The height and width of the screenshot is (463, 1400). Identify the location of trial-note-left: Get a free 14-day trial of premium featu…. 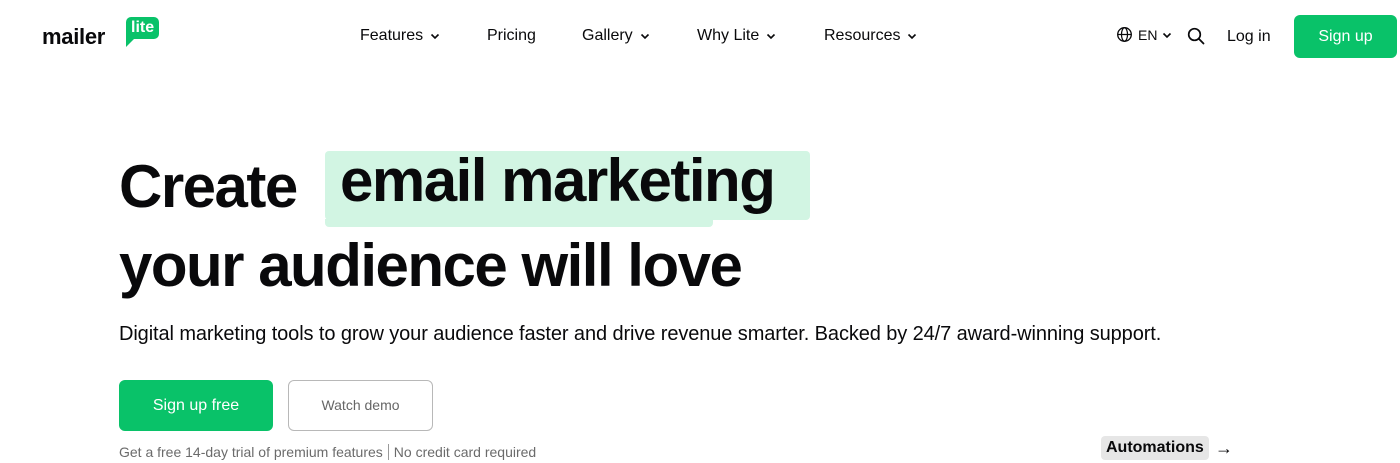
(251, 452).